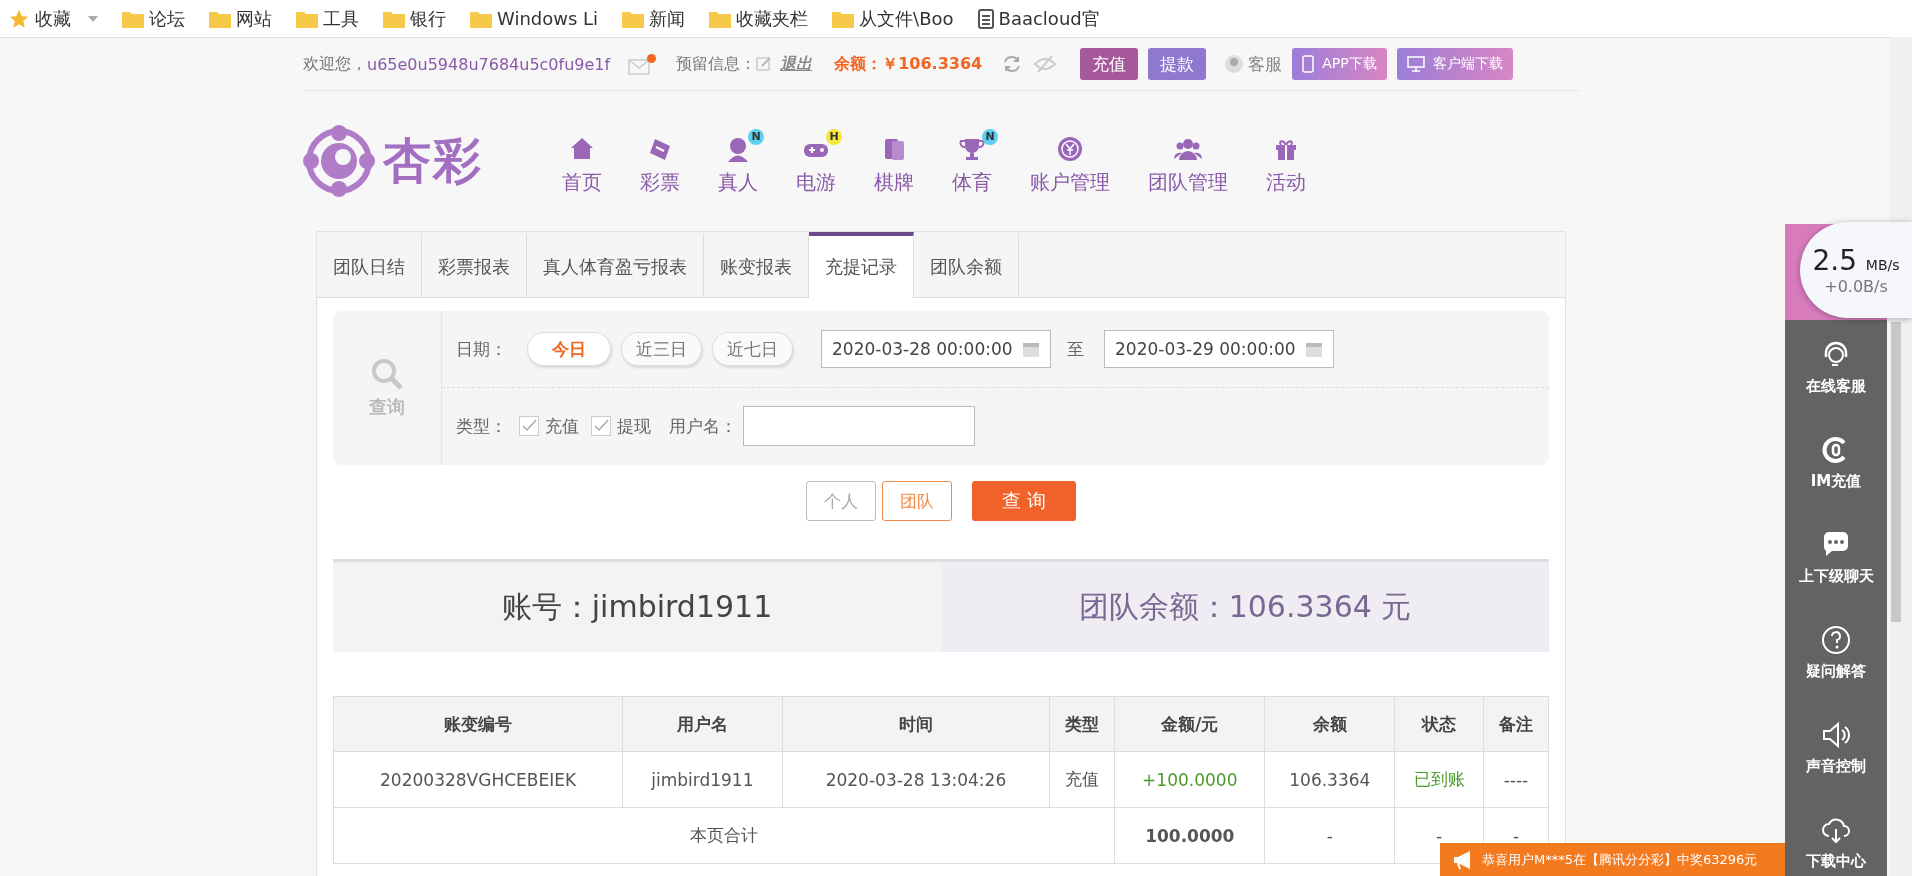  I want to click on edit-icon, so click(764, 64).